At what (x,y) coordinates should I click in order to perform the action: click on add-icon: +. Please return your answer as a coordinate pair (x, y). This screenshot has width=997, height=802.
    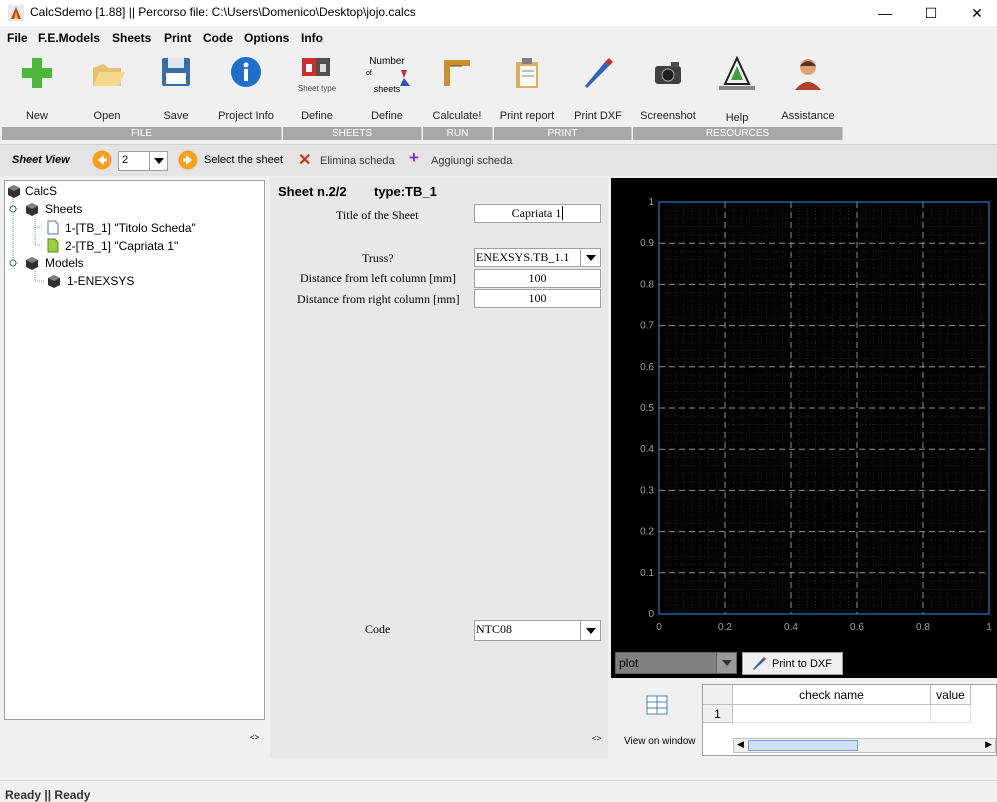
    Looking at the image, I should click on (414, 158).